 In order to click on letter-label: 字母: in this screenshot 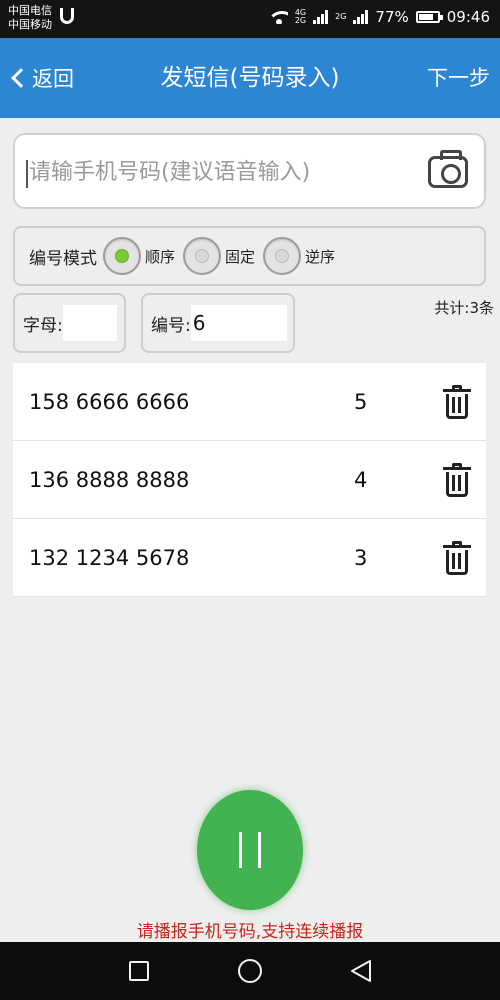, I will do `click(43, 325)`.